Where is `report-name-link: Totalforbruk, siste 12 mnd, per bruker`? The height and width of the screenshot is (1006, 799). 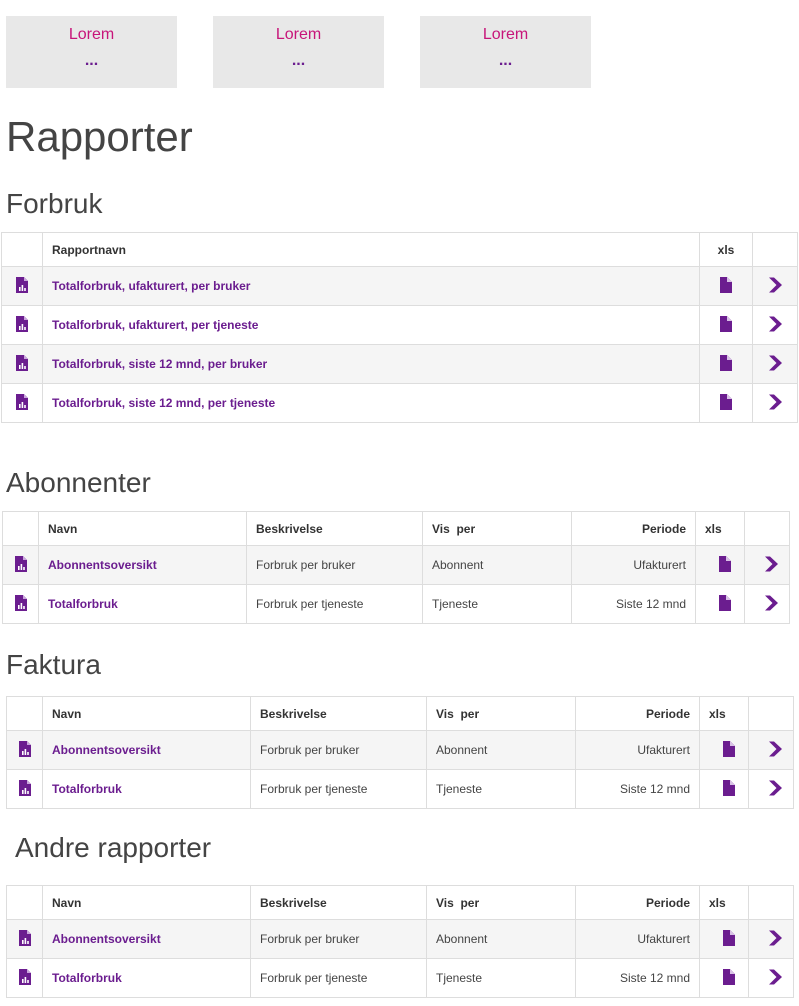
report-name-link: Totalforbruk, siste 12 mnd, per bruker is located at coordinates (371, 364).